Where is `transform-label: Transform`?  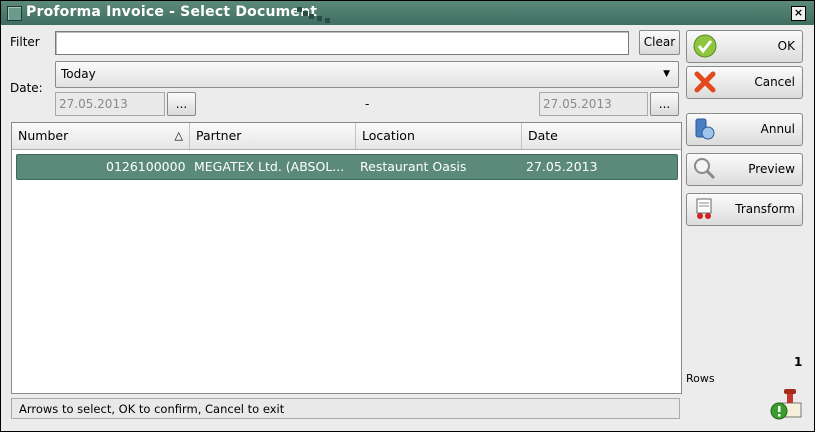
transform-label: Transform is located at coordinates (765, 209).